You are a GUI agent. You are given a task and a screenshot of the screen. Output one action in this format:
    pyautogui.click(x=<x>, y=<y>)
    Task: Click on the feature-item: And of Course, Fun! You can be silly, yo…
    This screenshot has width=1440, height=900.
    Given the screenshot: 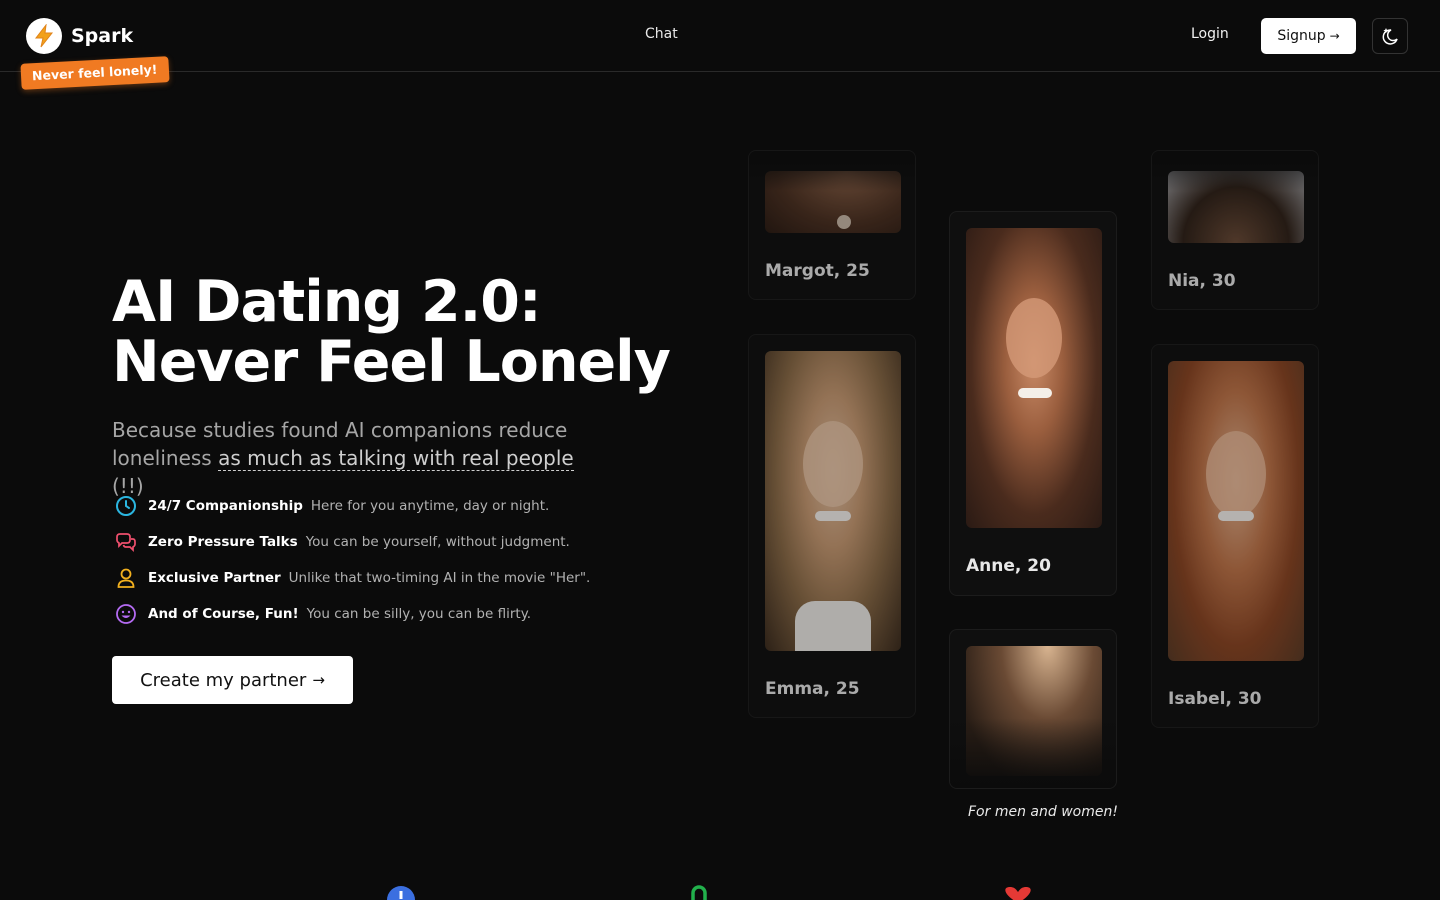 What is the action you would take?
    pyautogui.click(x=352, y=614)
    